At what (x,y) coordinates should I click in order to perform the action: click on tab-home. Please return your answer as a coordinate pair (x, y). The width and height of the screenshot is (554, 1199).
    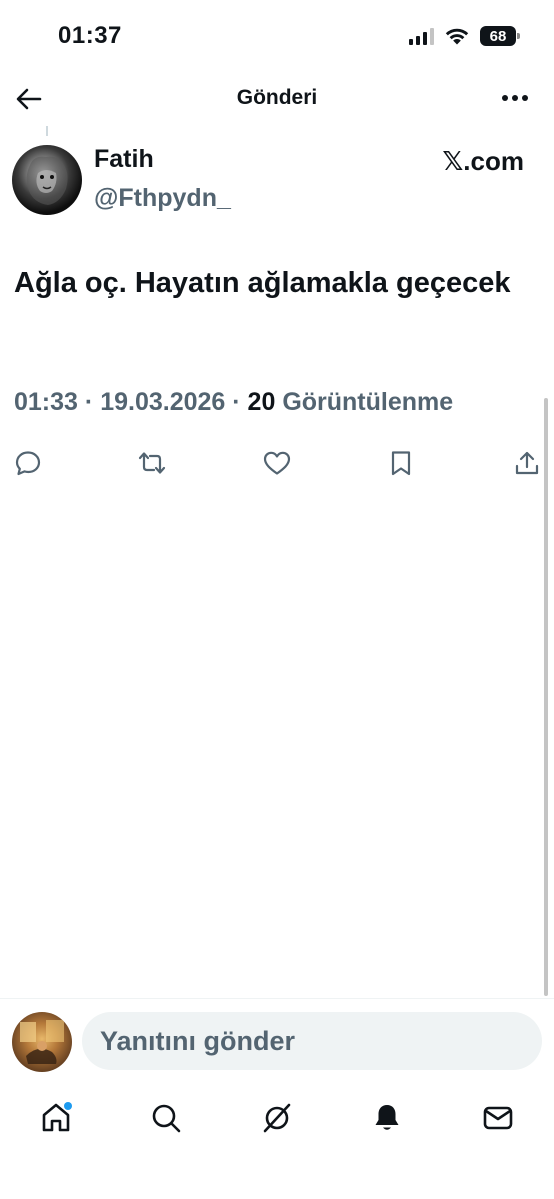
    Looking at the image, I should click on (56, 1118).